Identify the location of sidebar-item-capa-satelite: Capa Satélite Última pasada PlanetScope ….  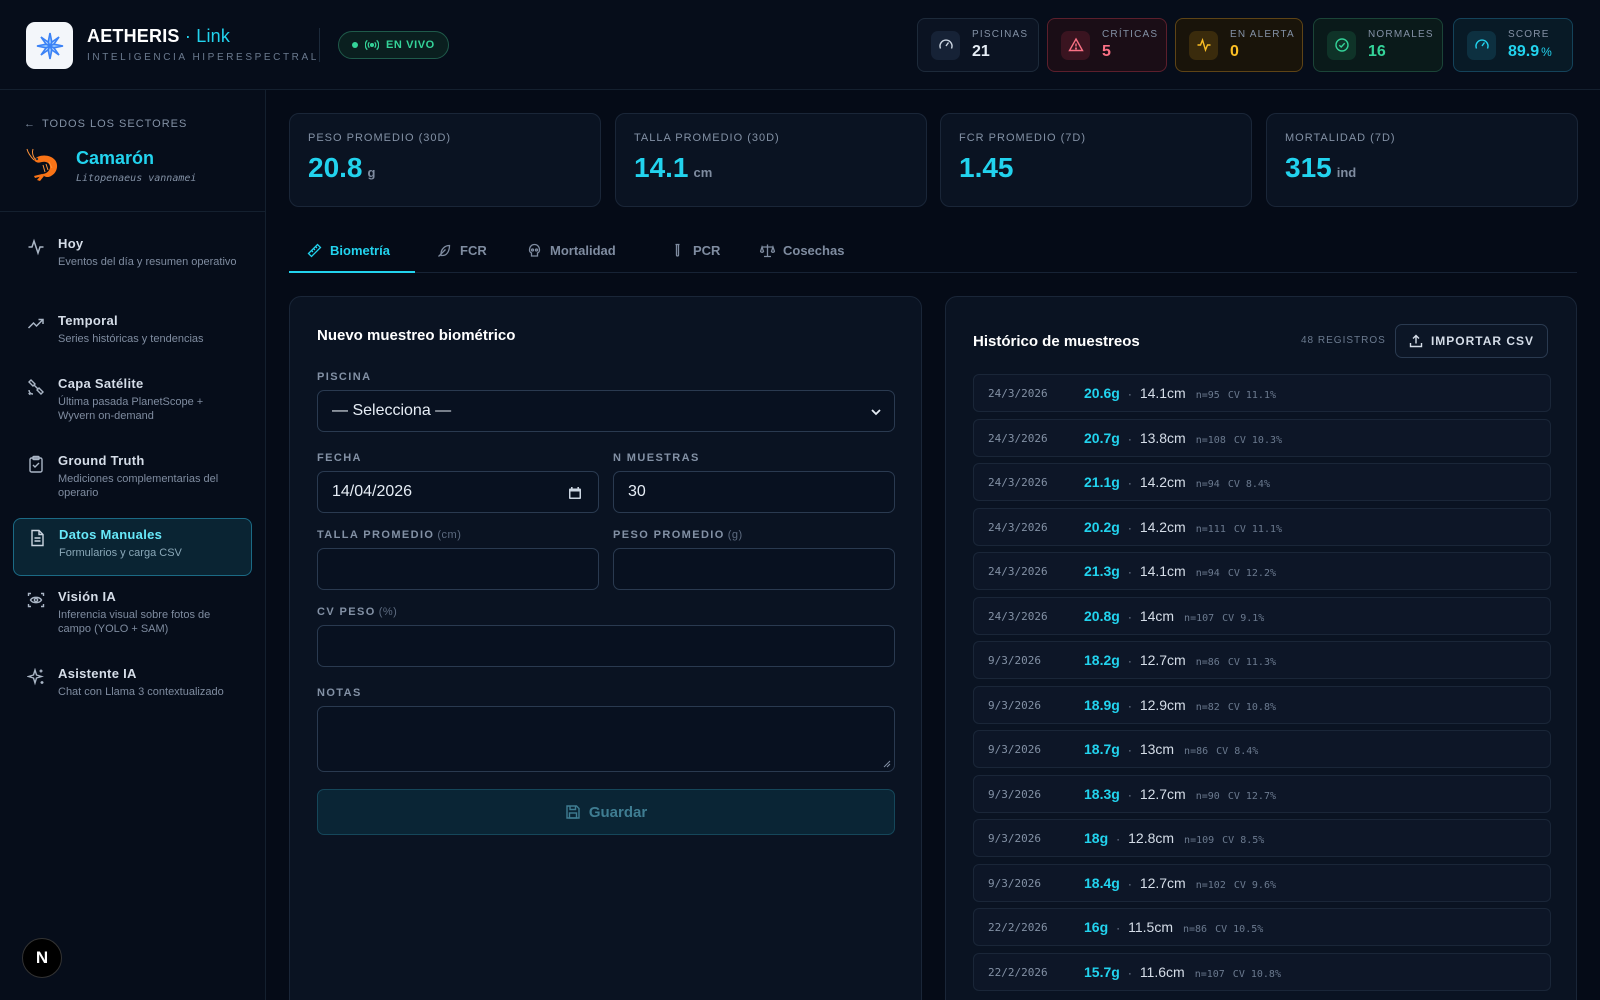
(132, 397).